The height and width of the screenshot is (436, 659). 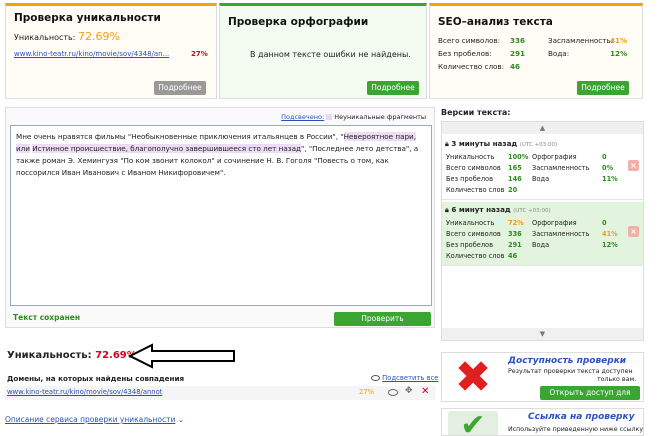 I want to click on version-stat-value: 20, so click(x=513, y=190).